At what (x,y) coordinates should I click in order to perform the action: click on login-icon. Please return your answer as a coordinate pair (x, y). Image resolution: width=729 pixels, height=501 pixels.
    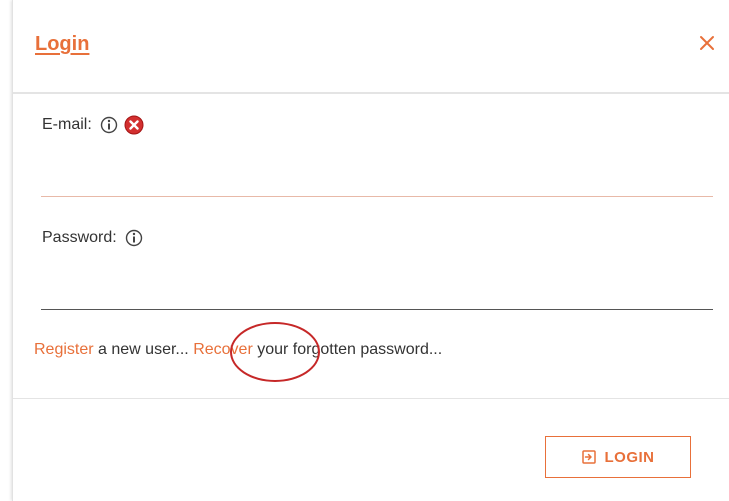
    Looking at the image, I should click on (588, 457).